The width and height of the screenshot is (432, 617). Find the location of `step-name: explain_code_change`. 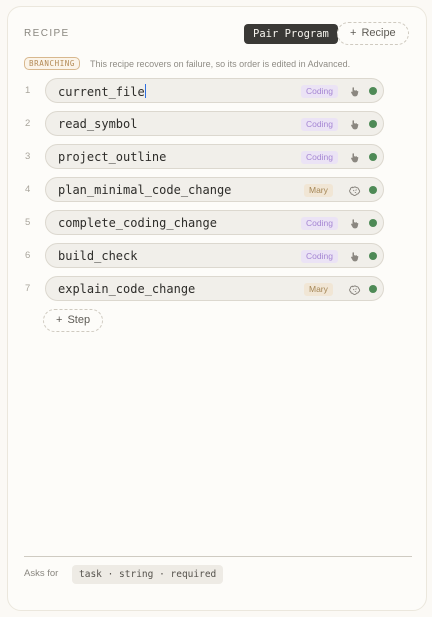

step-name: explain_code_change is located at coordinates (126, 289).